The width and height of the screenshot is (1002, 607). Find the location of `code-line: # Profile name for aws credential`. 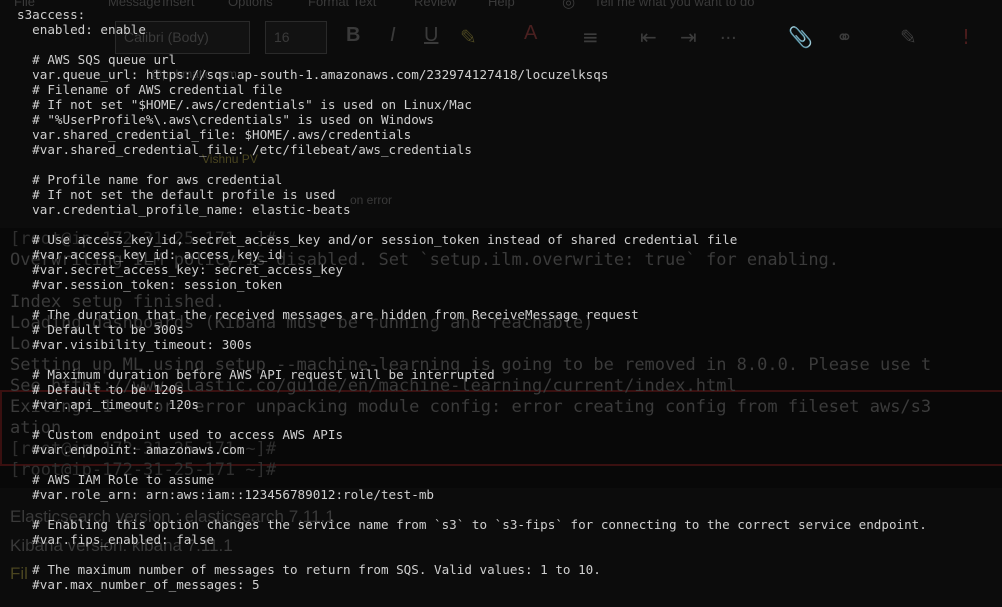

code-line: # Profile name for aws credential is located at coordinates (150, 179).